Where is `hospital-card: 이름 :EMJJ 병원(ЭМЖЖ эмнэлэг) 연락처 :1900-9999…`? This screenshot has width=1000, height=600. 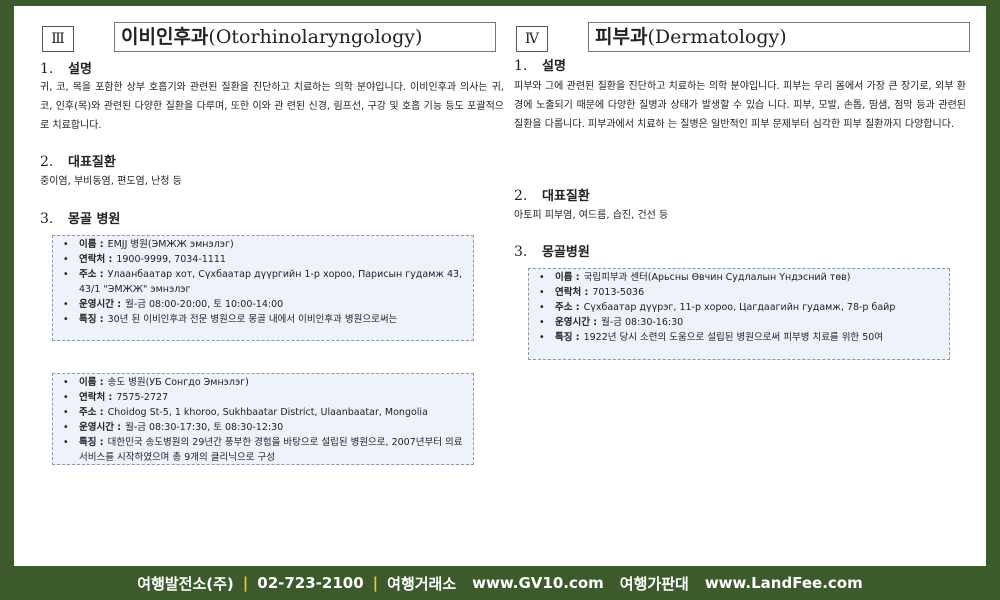 hospital-card: 이름 :EMJJ 병원(ЭМЖЖ эмнэлэг) 연락처 :1900-9999… is located at coordinates (263, 288).